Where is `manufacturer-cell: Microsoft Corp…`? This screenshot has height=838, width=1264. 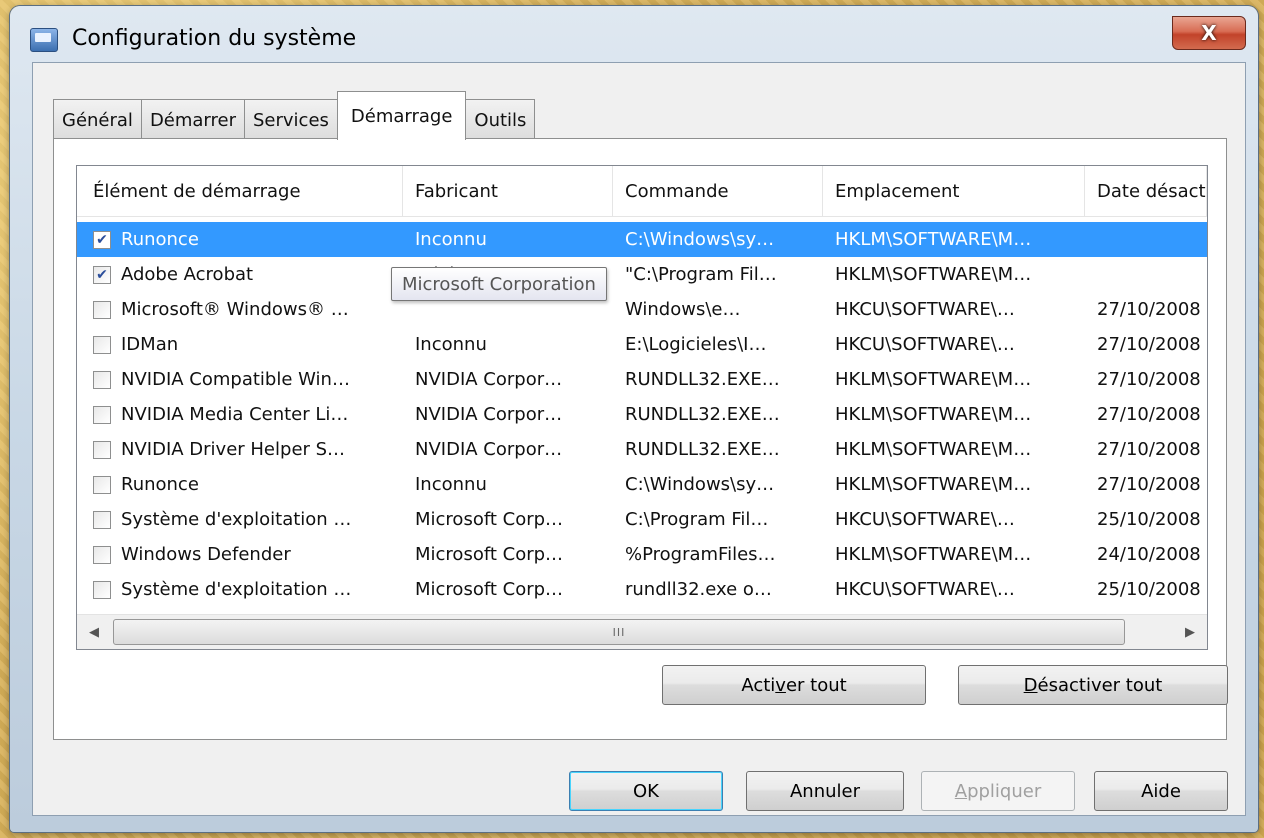 manufacturer-cell: Microsoft Corp… is located at coordinates (508, 554).